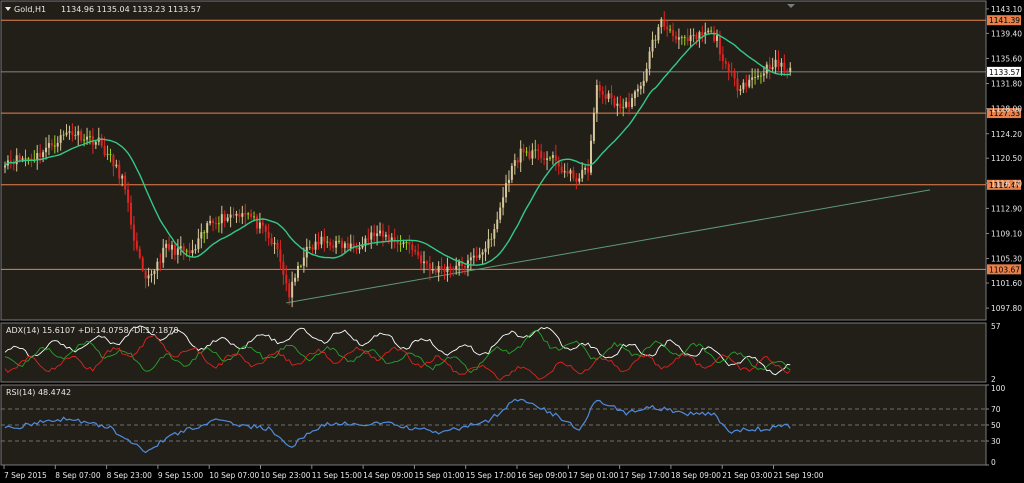 This screenshot has height=483, width=1024. Describe the element at coordinates (1006, 283) in the screenshot. I see `price-tick-label-11: 1101.60` at that location.